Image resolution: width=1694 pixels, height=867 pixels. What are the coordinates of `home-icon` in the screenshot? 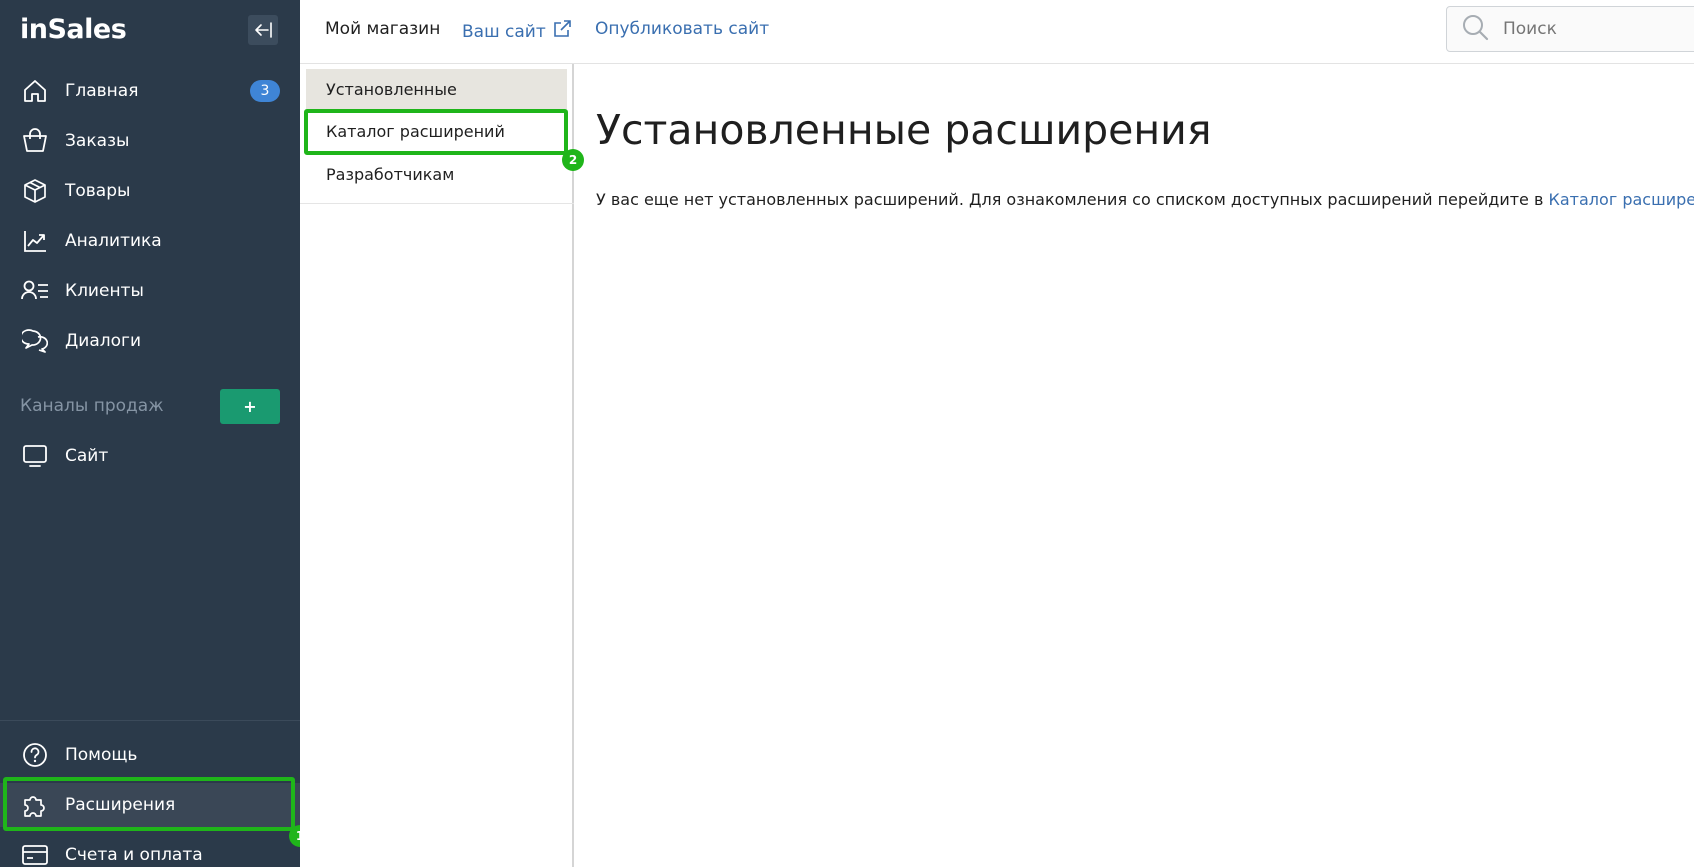 It's located at (35, 91).